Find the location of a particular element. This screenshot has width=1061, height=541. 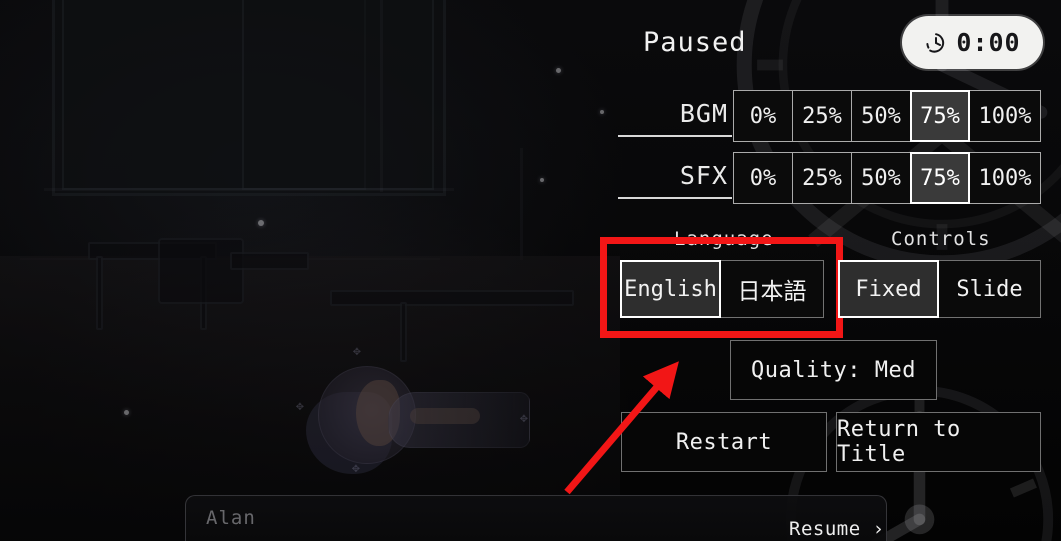

language-group-title: Language is located at coordinates (724, 239).